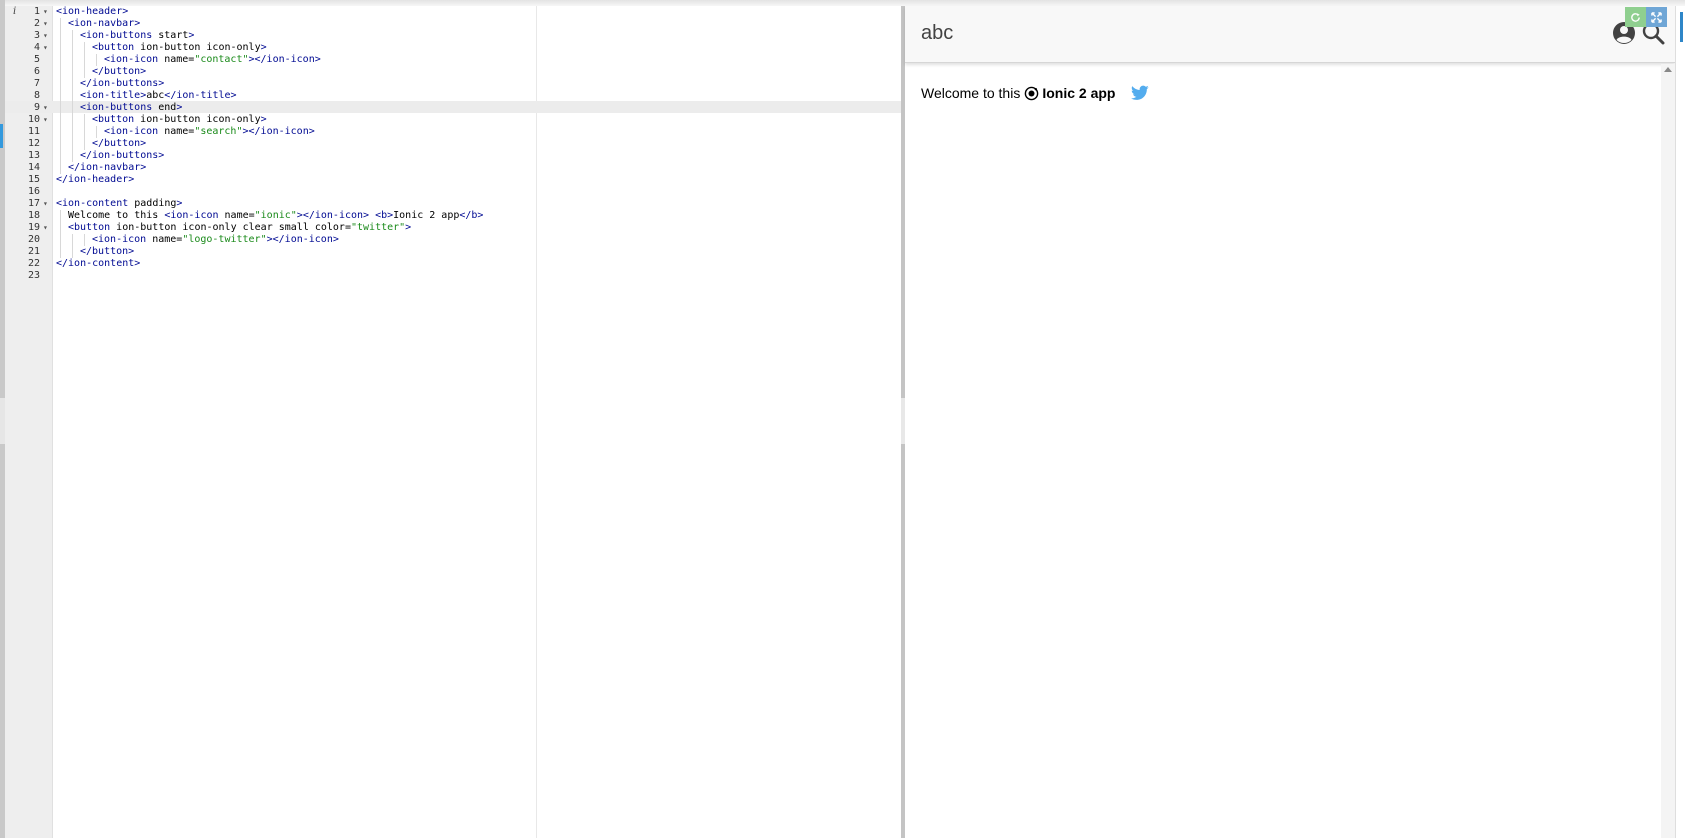  Describe the element at coordinates (378, 227) in the screenshot. I see `code-token: "twitter"` at that location.